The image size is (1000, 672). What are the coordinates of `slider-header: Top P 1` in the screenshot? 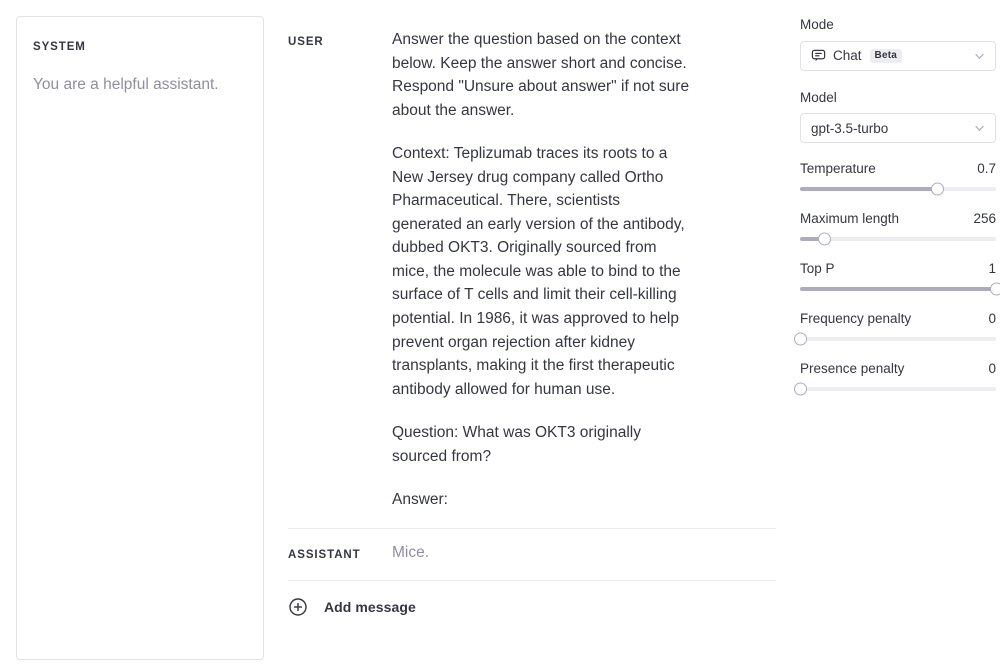 It's located at (898, 268).